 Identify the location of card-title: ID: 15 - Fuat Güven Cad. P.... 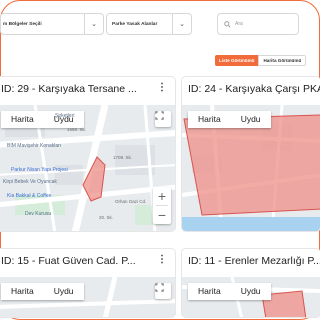
(68, 261).